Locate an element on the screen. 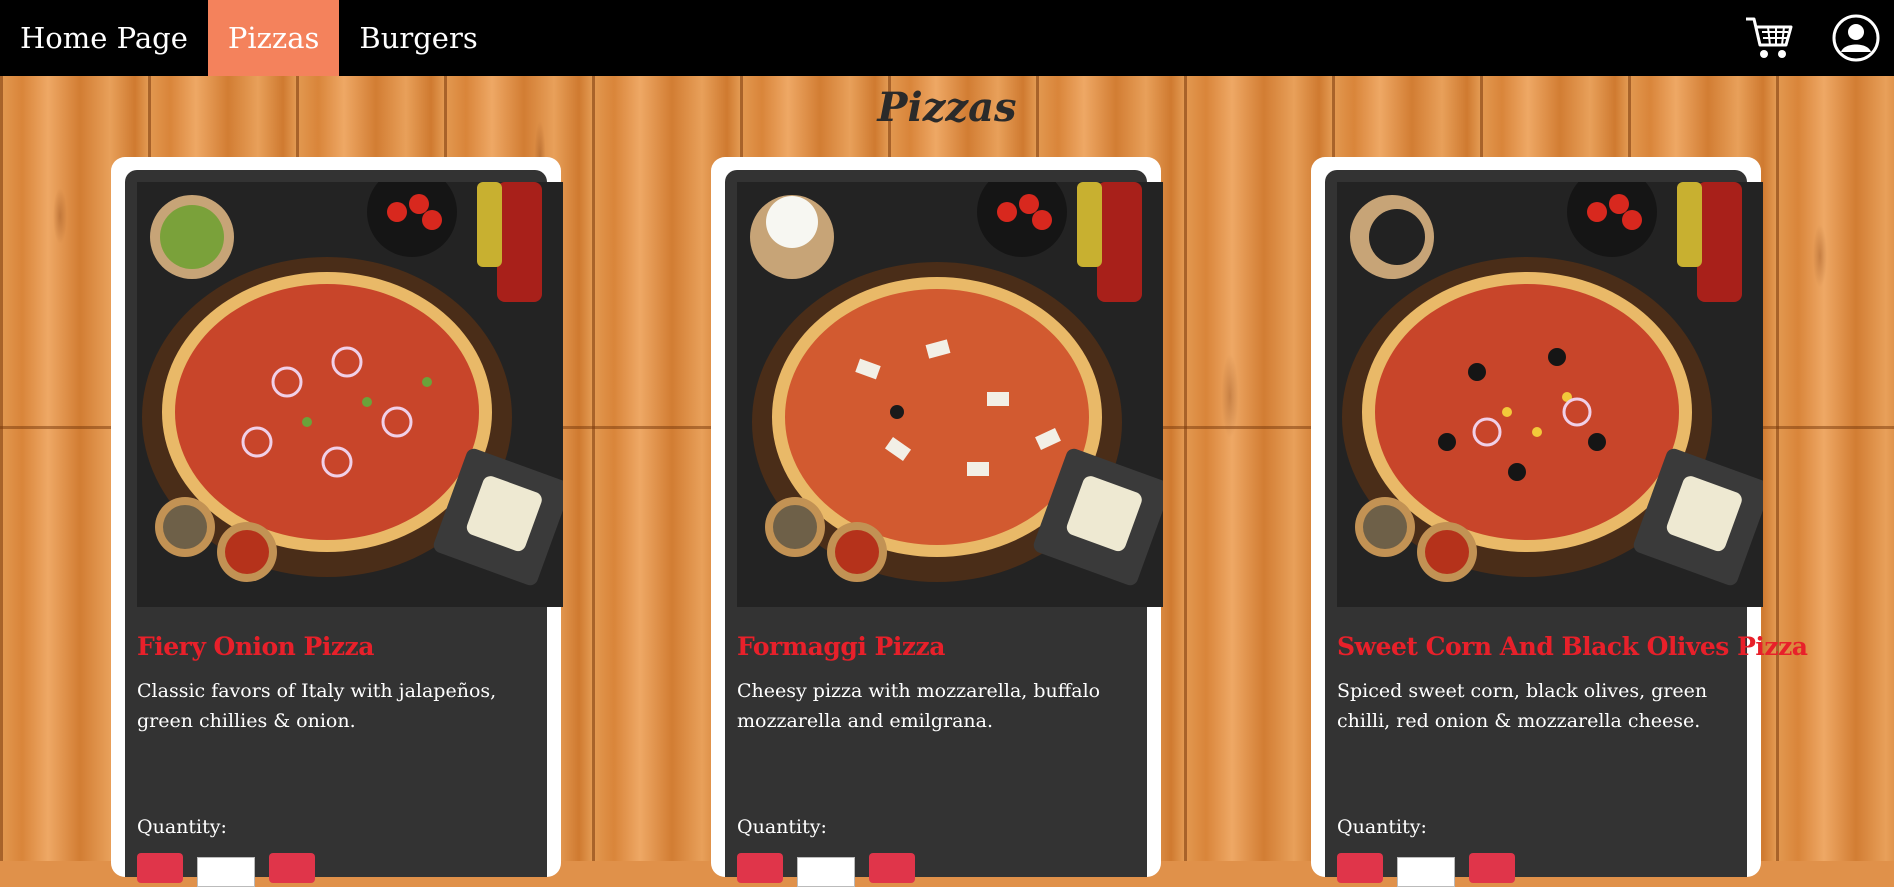  nav-burgers: Burgers is located at coordinates (418, 38).